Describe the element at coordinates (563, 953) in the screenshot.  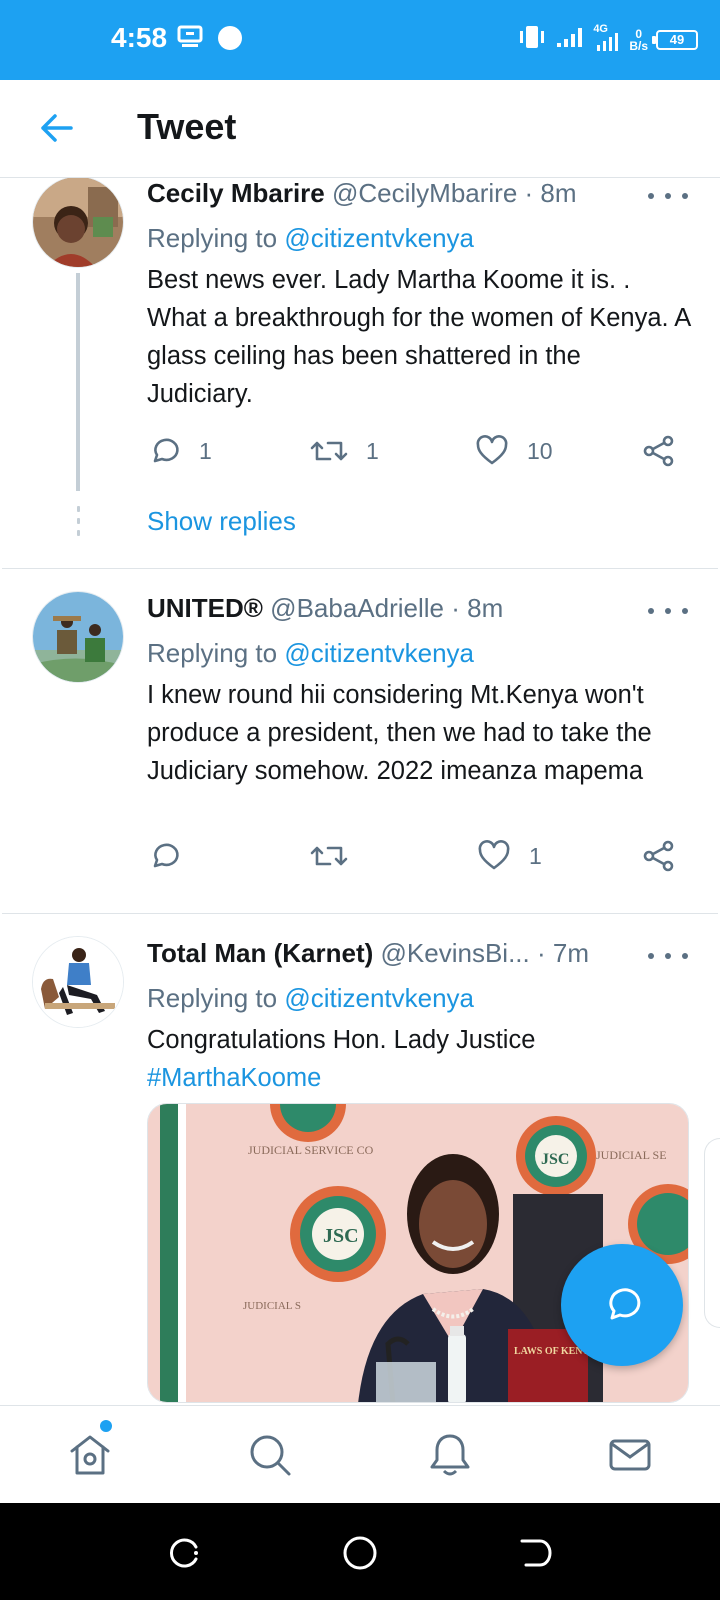
I see `tweet-time: · 7m` at that location.